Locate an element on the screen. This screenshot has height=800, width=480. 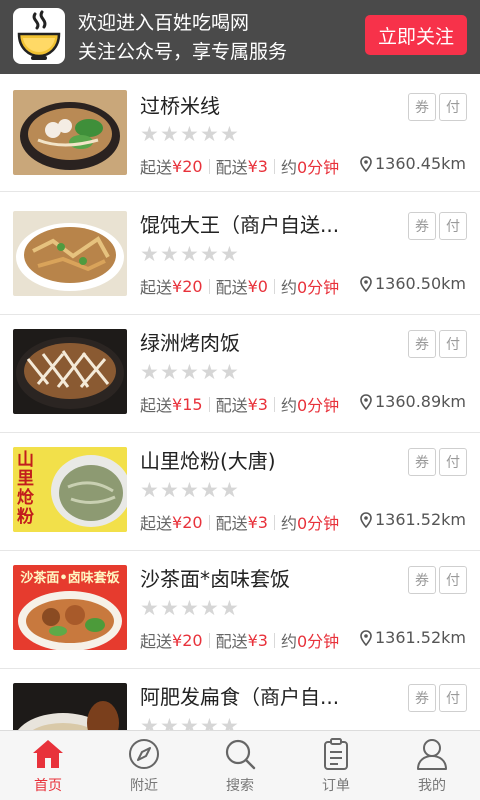
delivery-fee-value: ¥0 is located at coordinates (257, 286).